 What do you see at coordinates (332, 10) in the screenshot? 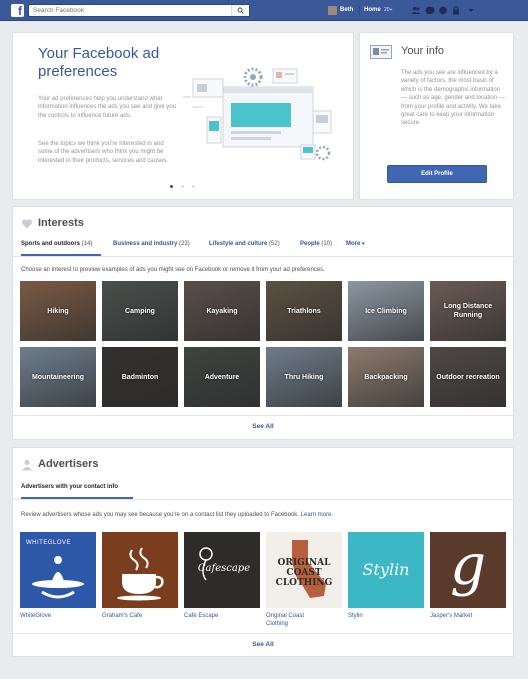
I see `avatar` at bounding box center [332, 10].